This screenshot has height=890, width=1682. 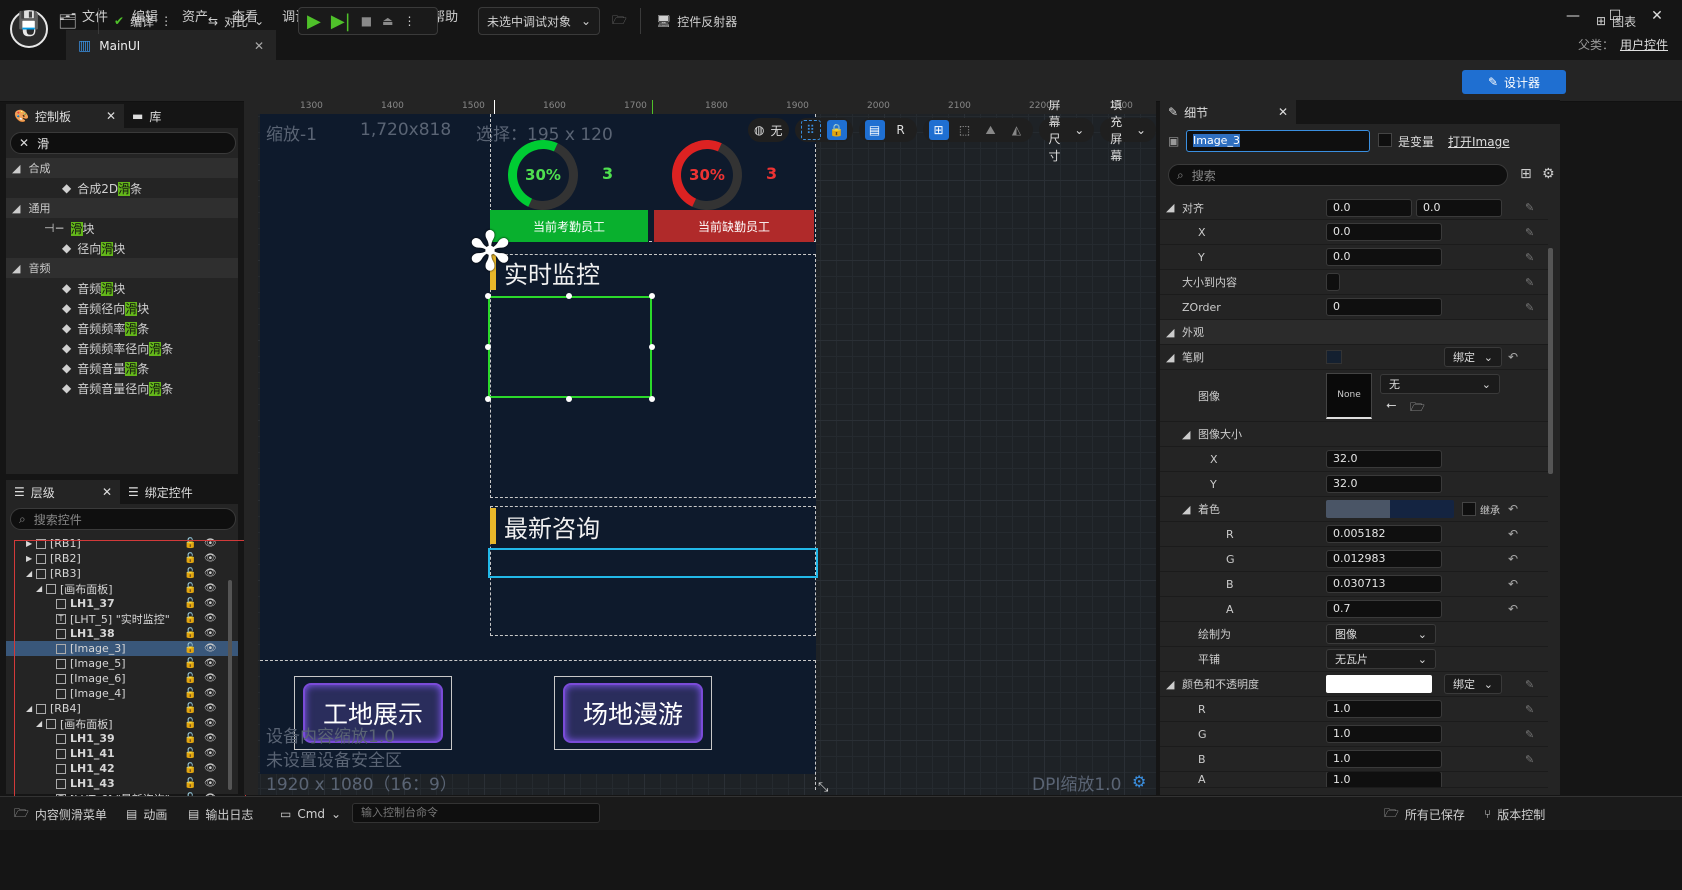 What do you see at coordinates (122, 248) in the screenshot?
I see `palette-item-radial-slider: ◆ 径向滑块` at bounding box center [122, 248].